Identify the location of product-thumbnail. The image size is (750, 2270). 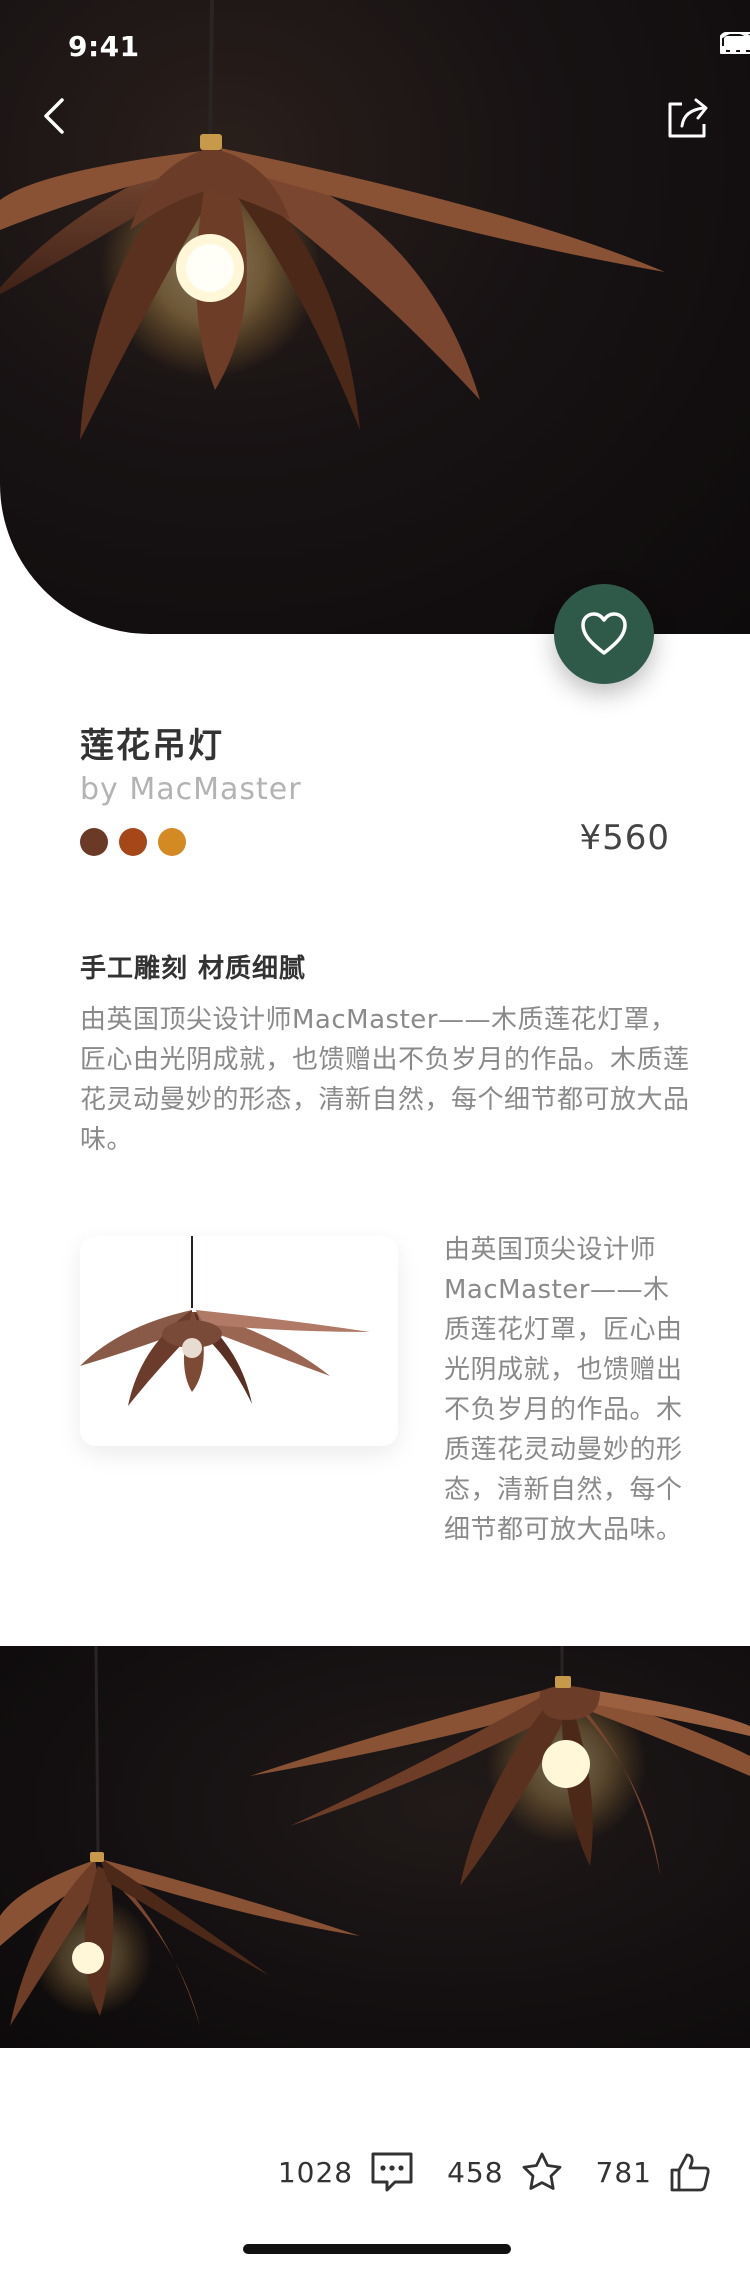
(239, 1341).